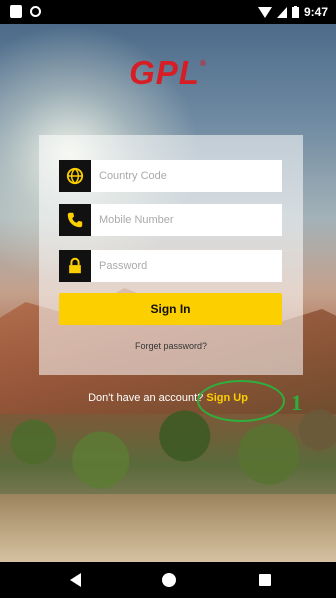  I want to click on back-icon, so click(75, 580).